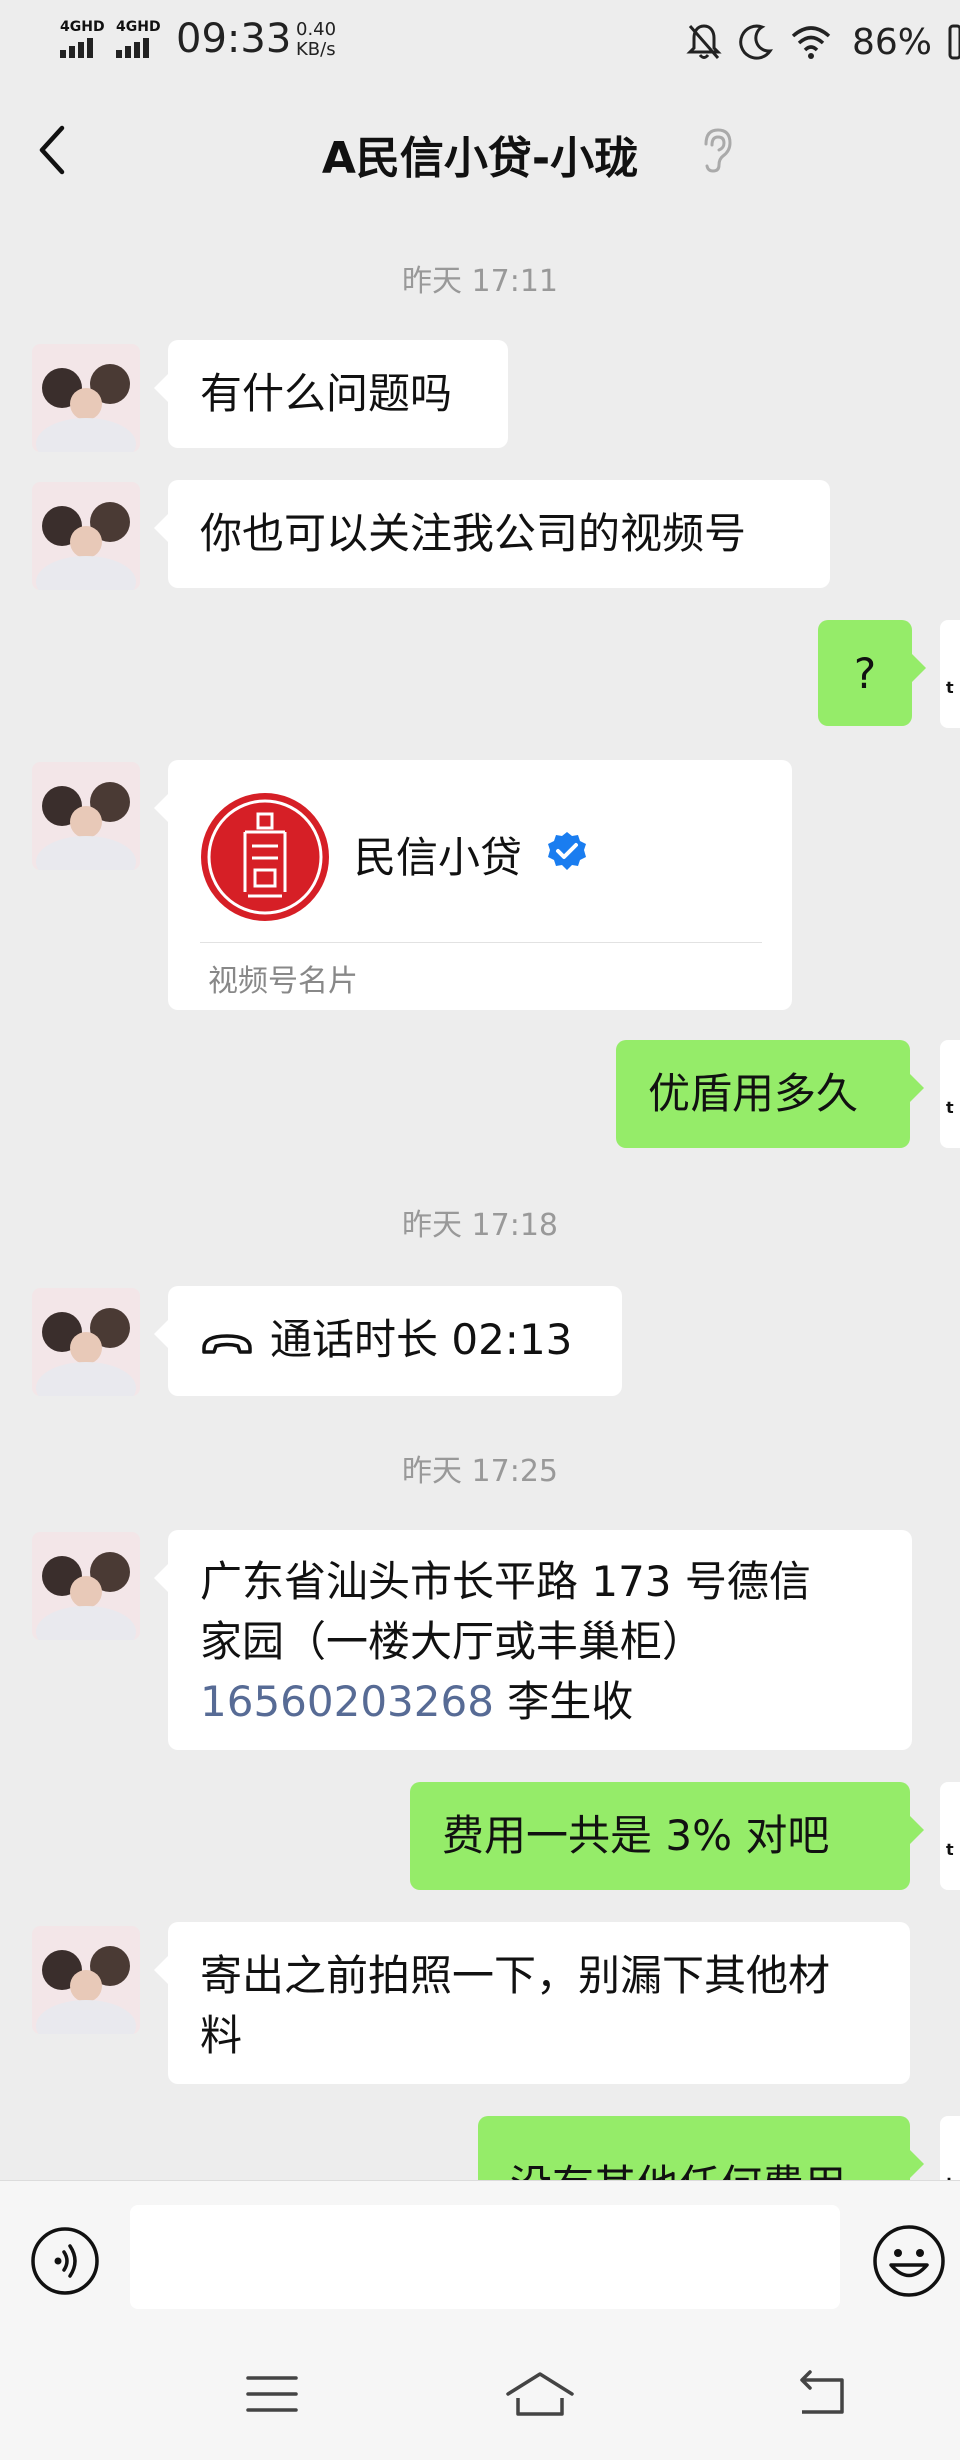 The image size is (960, 2460). What do you see at coordinates (347, 1701) in the screenshot?
I see `phone-number-link: 16560203268` at bounding box center [347, 1701].